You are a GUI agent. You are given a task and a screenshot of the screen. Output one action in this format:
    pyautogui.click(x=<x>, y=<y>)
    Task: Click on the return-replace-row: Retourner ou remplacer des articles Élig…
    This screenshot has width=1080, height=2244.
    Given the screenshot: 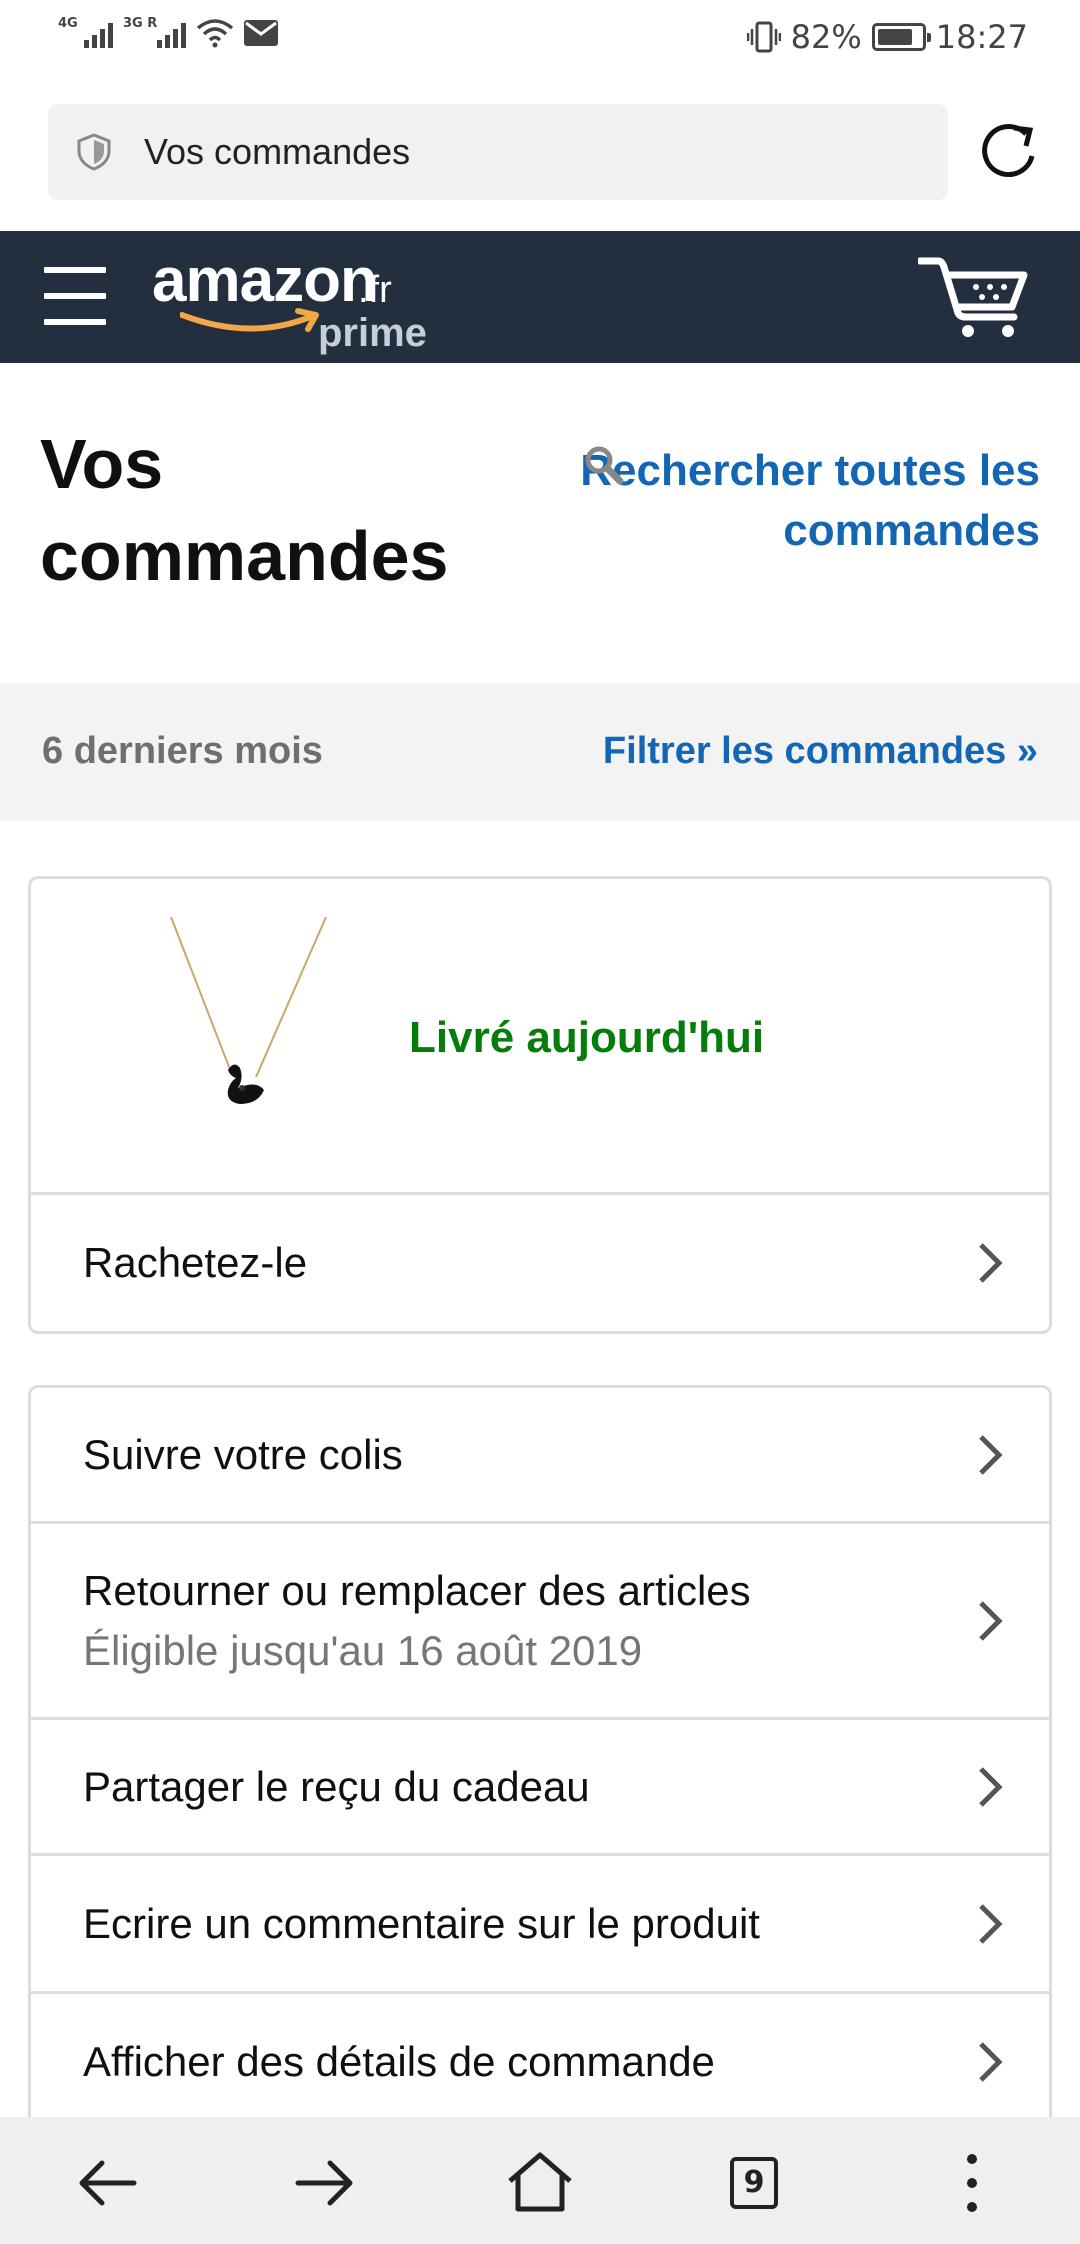 What is the action you would take?
    pyautogui.click(x=540, y=1622)
    